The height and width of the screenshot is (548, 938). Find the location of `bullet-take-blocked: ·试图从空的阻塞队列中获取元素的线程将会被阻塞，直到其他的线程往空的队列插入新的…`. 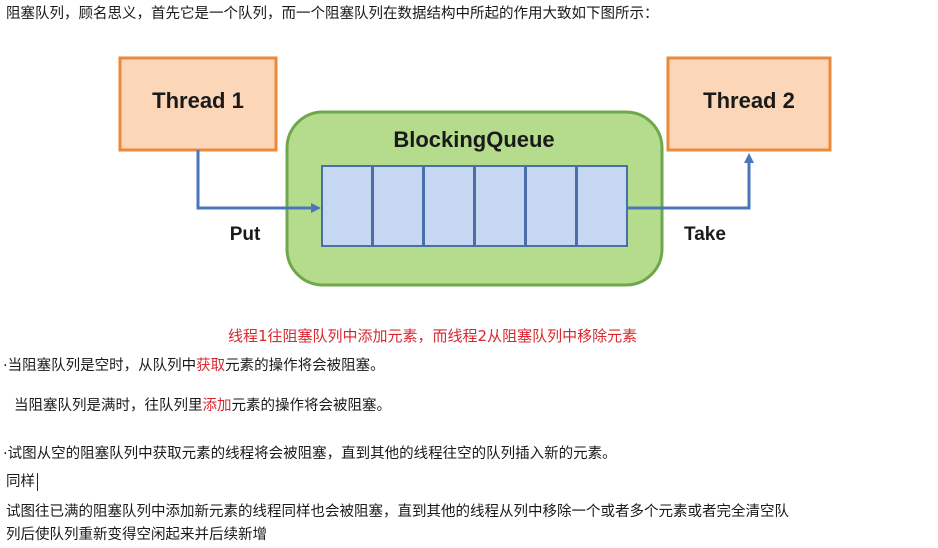

bullet-take-blocked: ·试图从空的阻塞队列中获取元素的线程将会被阻塞，直到其他的线程往空的队列插入新的… is located at coordinates (310, 454).